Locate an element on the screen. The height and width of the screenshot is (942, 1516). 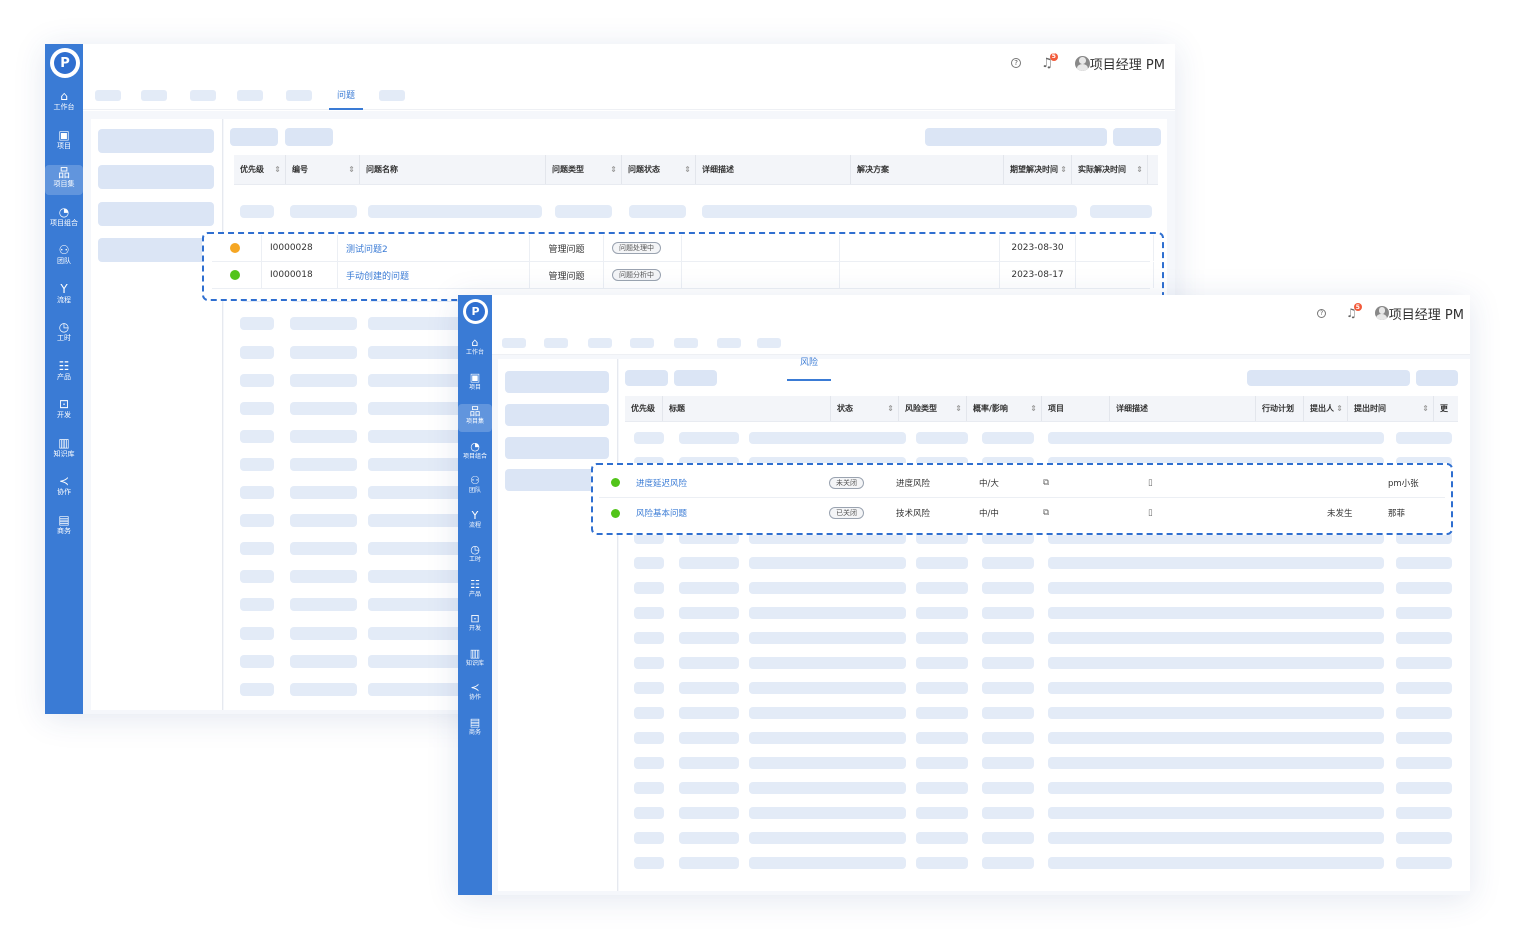
table-row: 风险基本问题 已关闭 技术风险 中/中 ⧉ ▯ 未发生 那菲 is located at coordinates (1022, 513).